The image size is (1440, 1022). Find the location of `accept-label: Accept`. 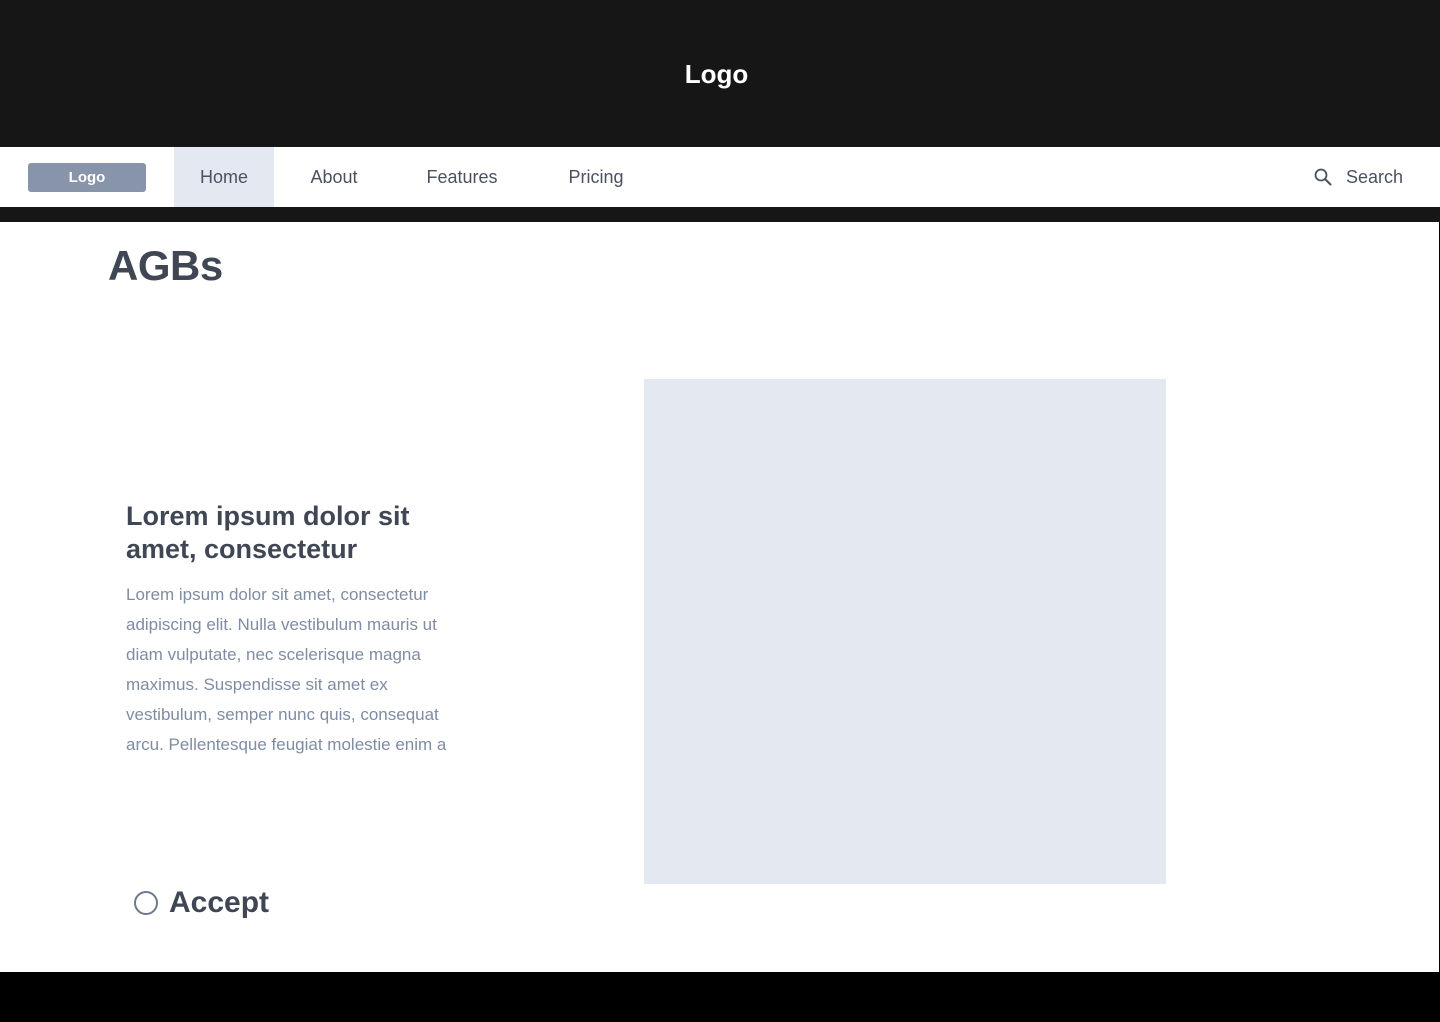

accept-label: Accept is located at coordinates (219, 903).